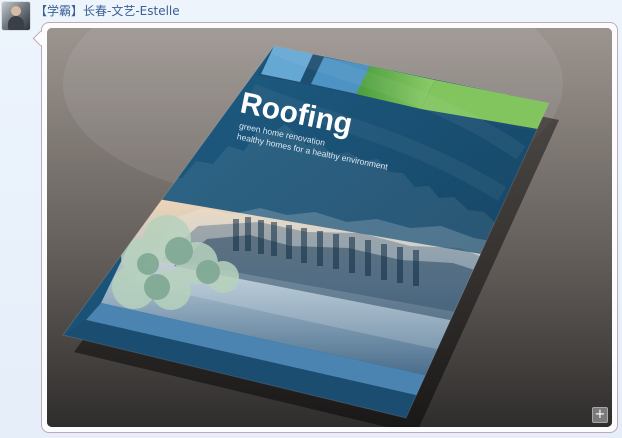 The image size is (622, 438). Describe the element at coordinates (600, 415) in the screenshot. I see `expand-button: +` at that location.